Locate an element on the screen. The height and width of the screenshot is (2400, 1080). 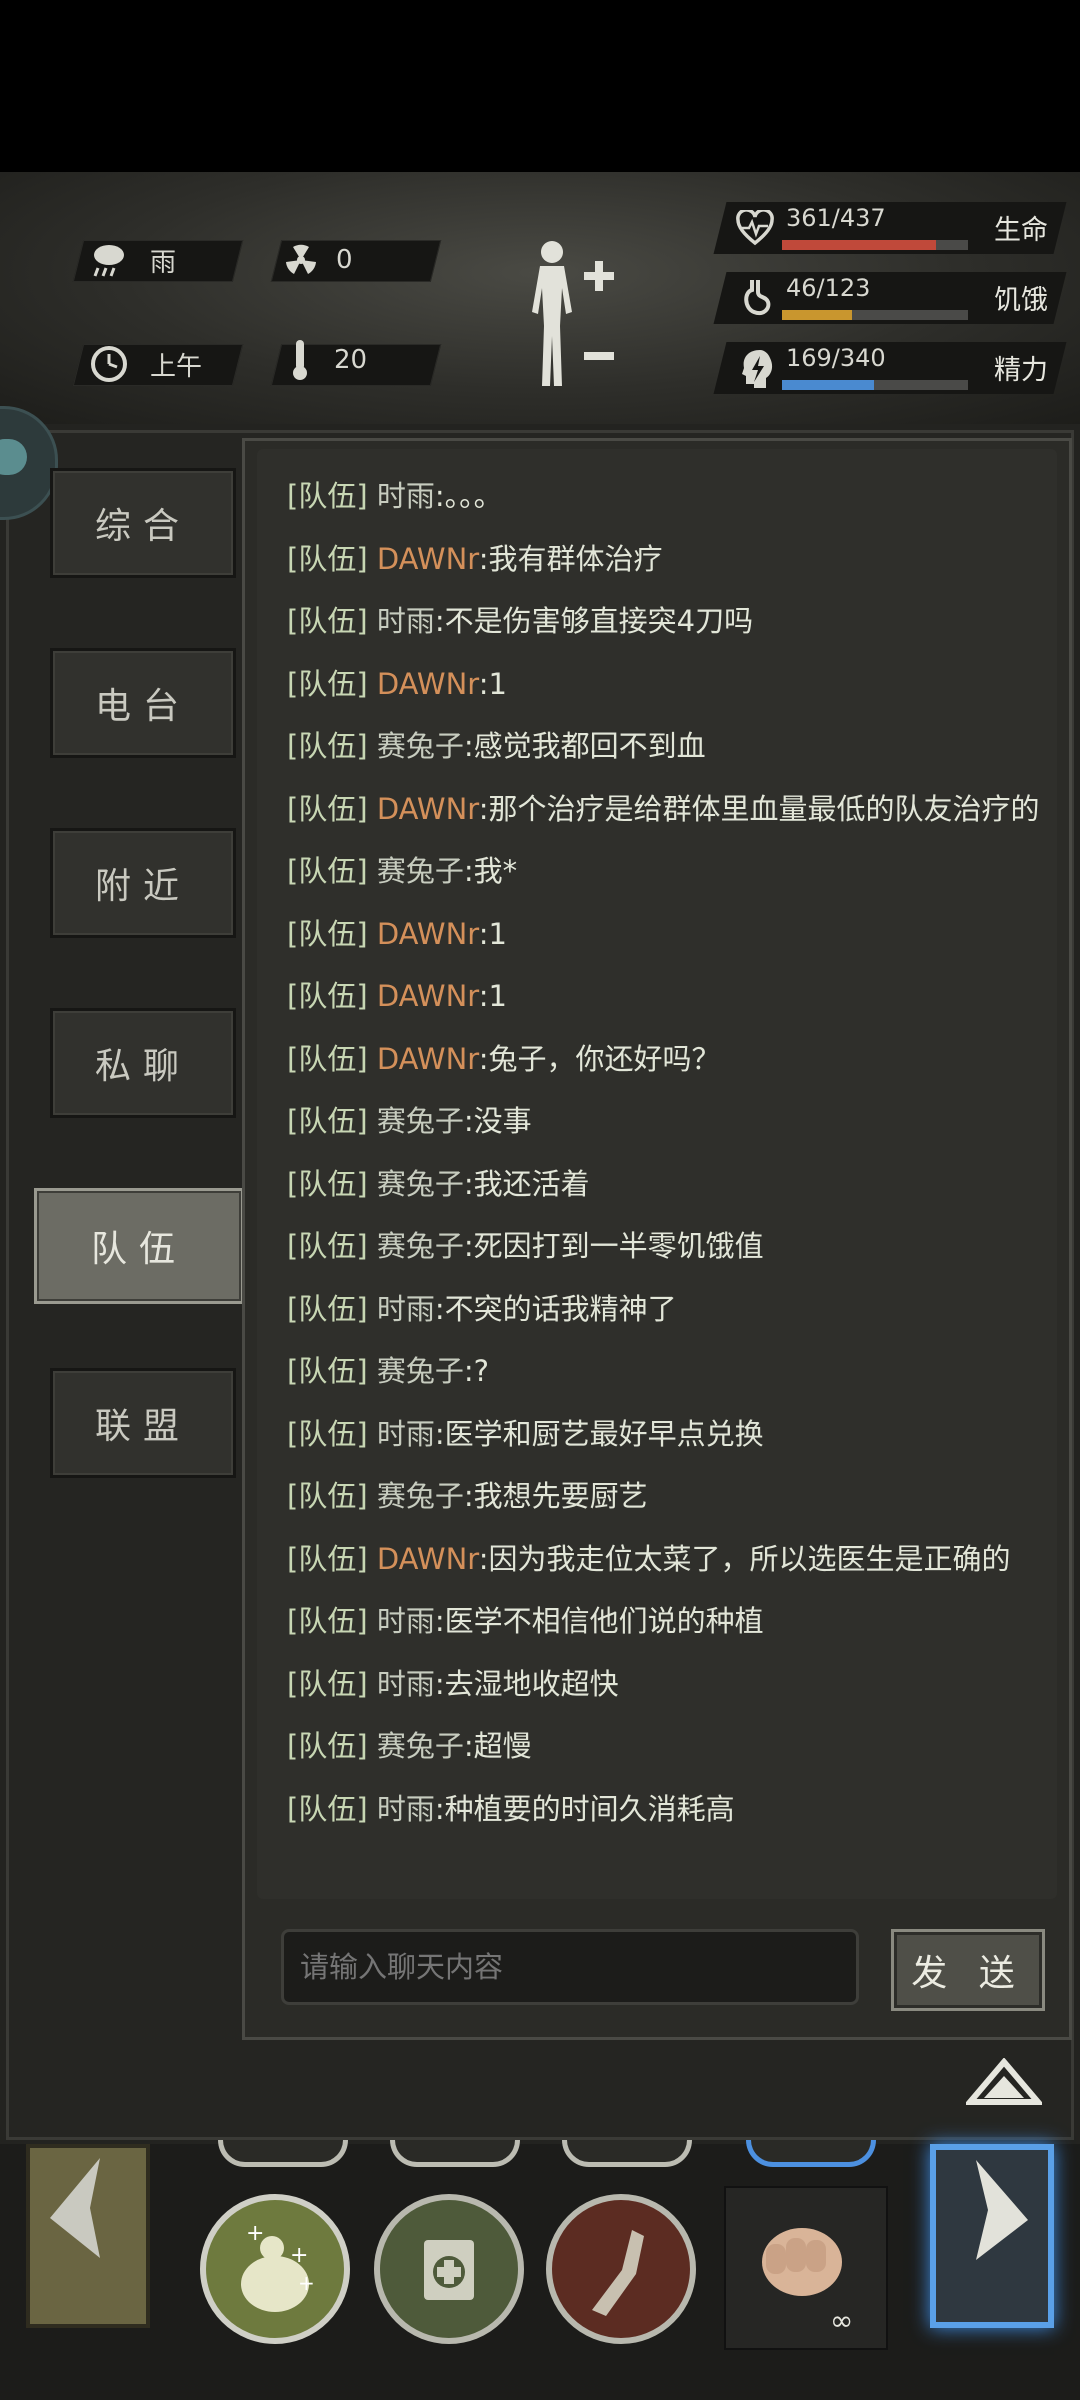
group-heal-skill-icon: + + + is located at coordinates (275, 2269).